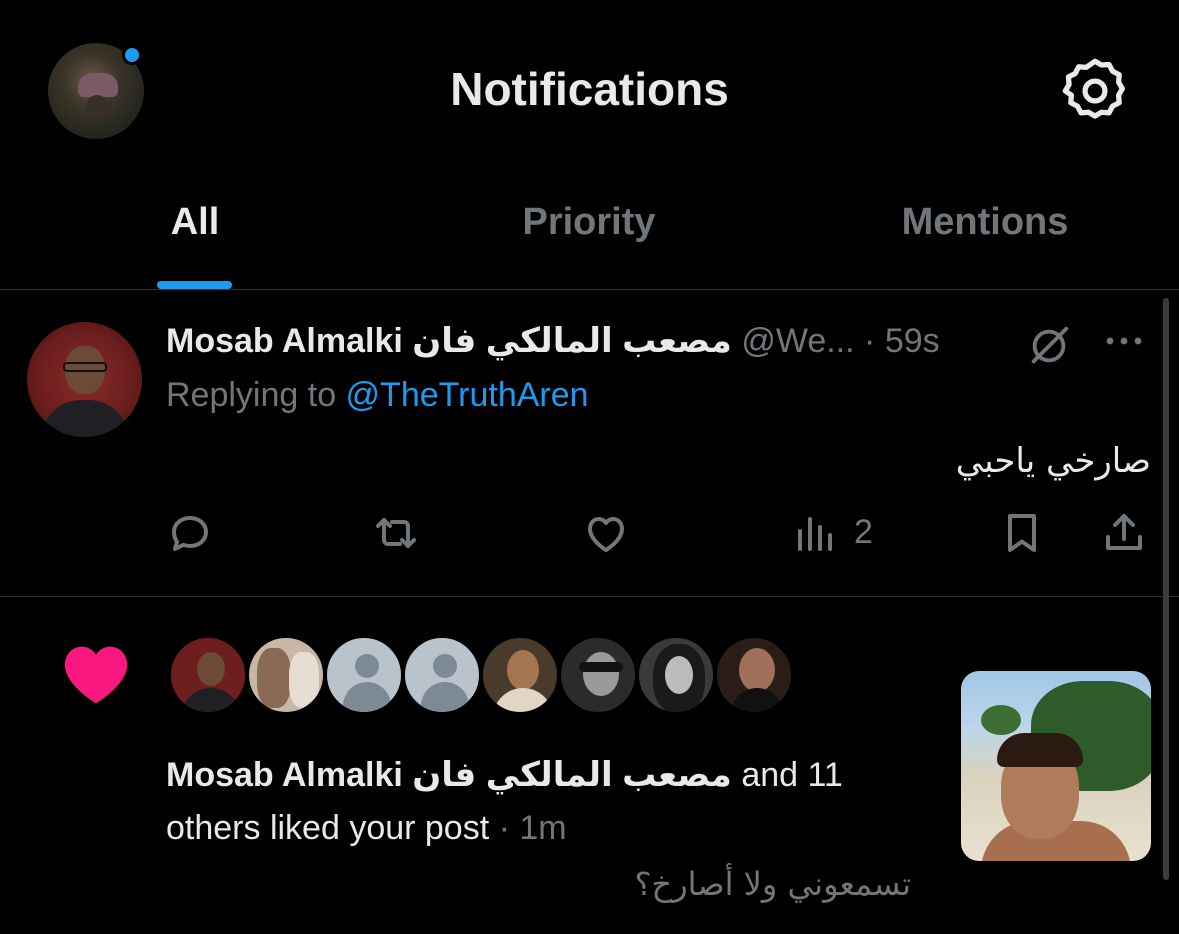 Image resolution: width=1179 pixels, height=934 pixels. Describe the element at coordinates (1166, 589) in the screenshot. I see `scrollbar` at that location.